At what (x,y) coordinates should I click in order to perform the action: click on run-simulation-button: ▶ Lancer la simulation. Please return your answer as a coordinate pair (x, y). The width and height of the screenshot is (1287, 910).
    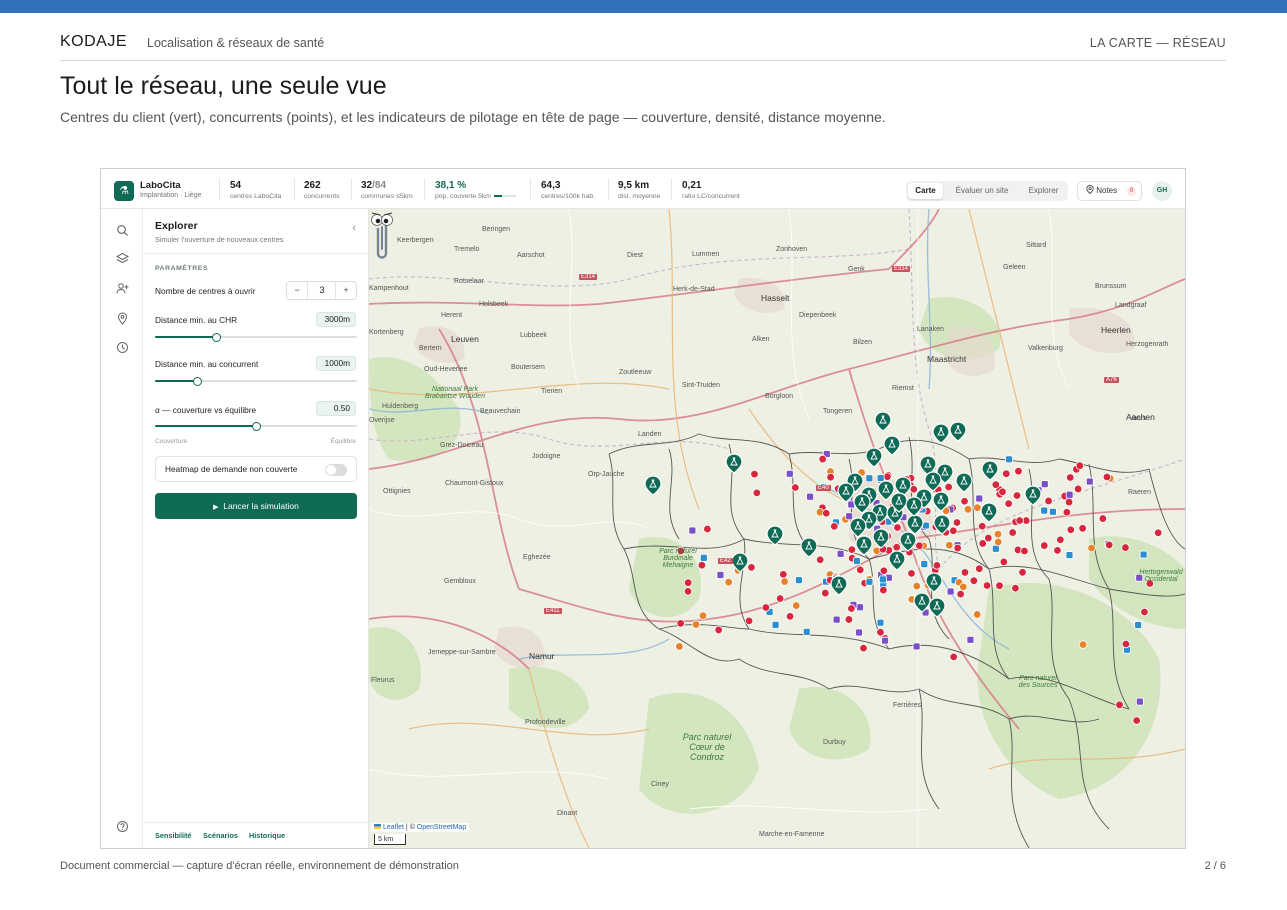
    Looking at the image, I should click on (256, 506).